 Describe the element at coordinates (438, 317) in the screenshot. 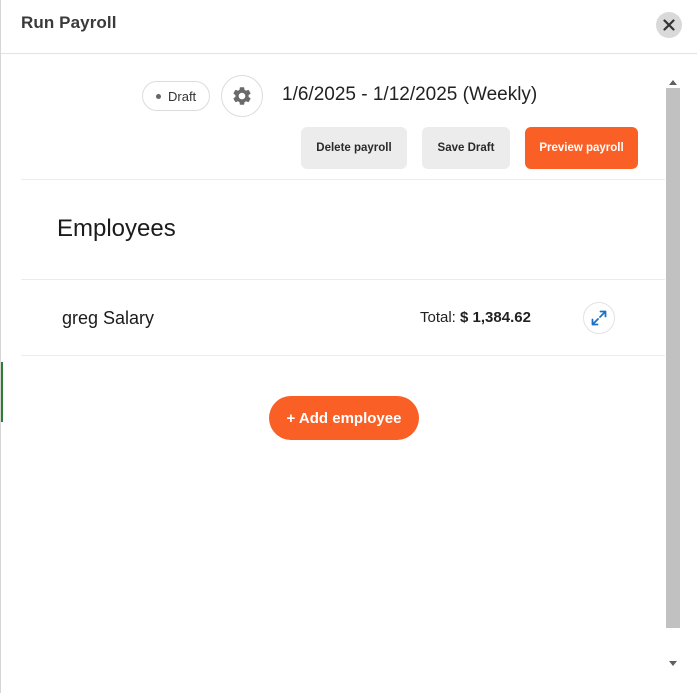

I see `total-label: Total:` at that location.